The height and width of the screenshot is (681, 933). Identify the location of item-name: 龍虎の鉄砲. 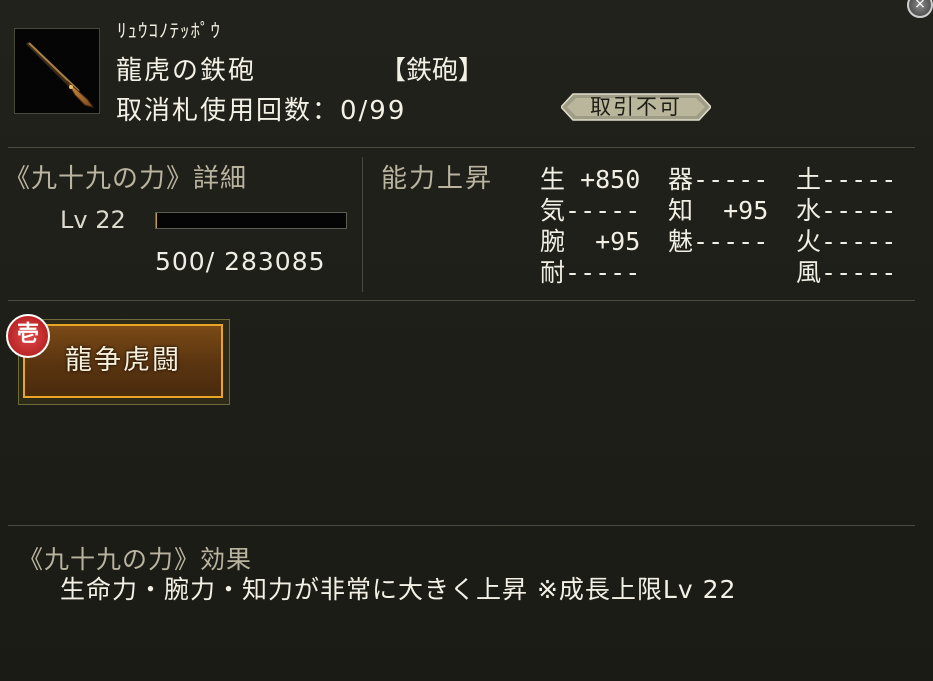
(186, 71).